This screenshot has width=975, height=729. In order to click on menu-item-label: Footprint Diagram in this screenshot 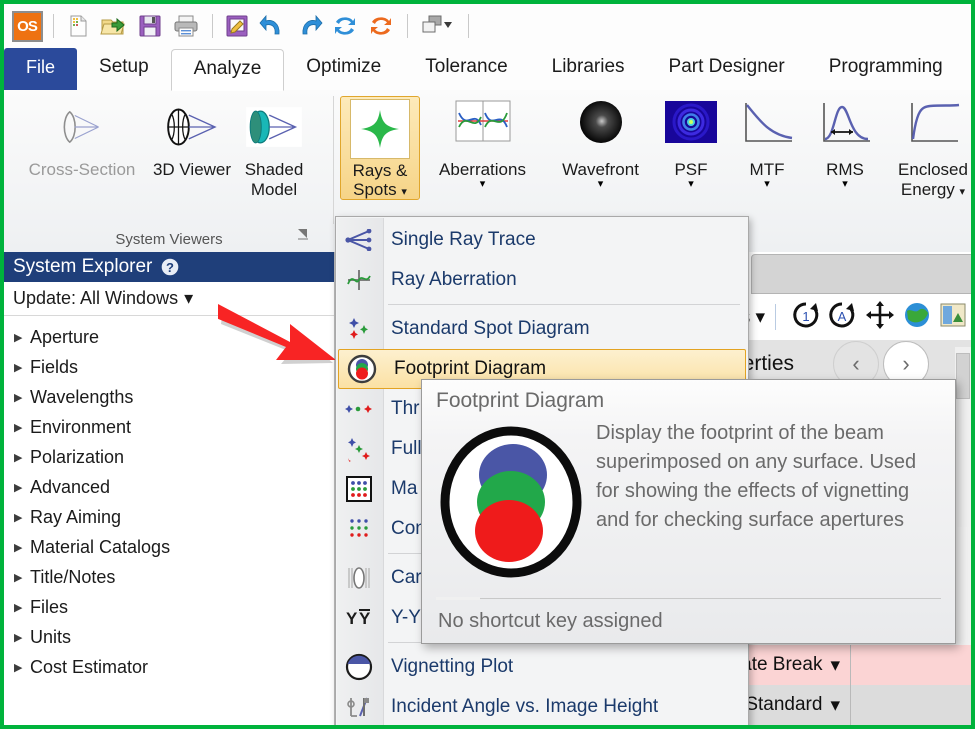, I will do `click(470, 368)`.